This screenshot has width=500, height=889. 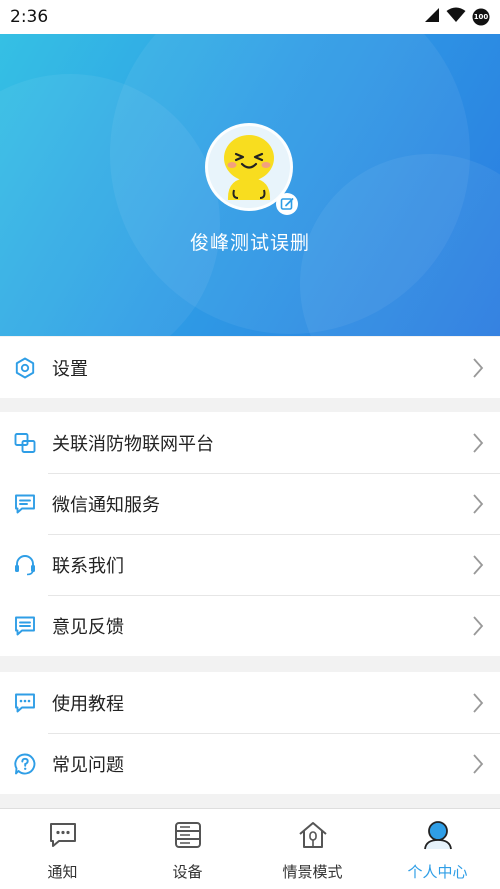 What do you see at coordinates (250, 702) in the screenshot?
I see `menu-item-tutorial: 使用教程` at bounding box center [250, 702].